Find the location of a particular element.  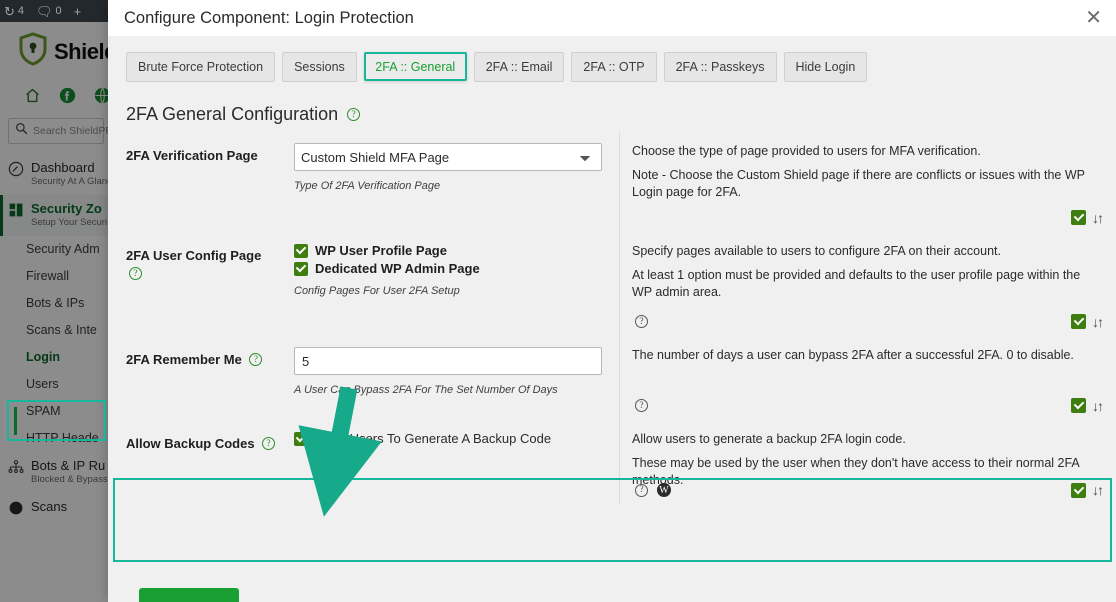

option-footer: ↓↑ is located at coordinates (868, 217).